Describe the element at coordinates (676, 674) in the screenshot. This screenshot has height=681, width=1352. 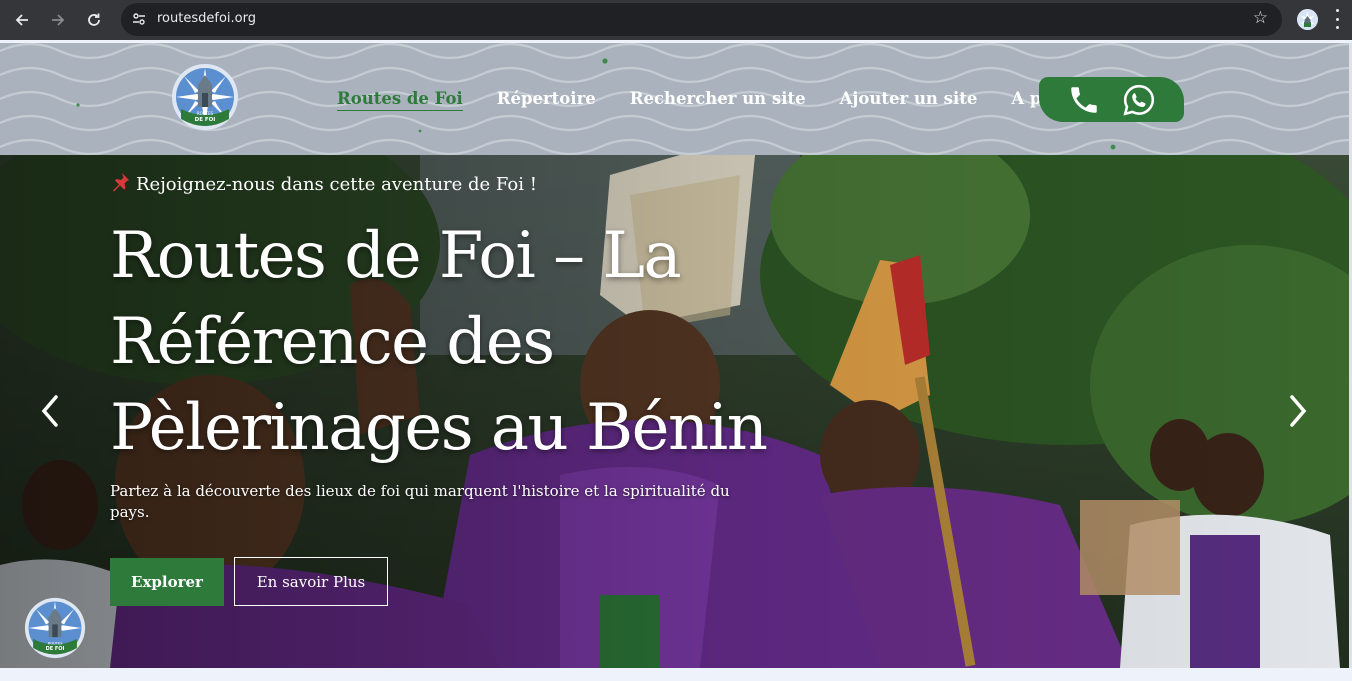
I see `page-bottom-strip` at that location.